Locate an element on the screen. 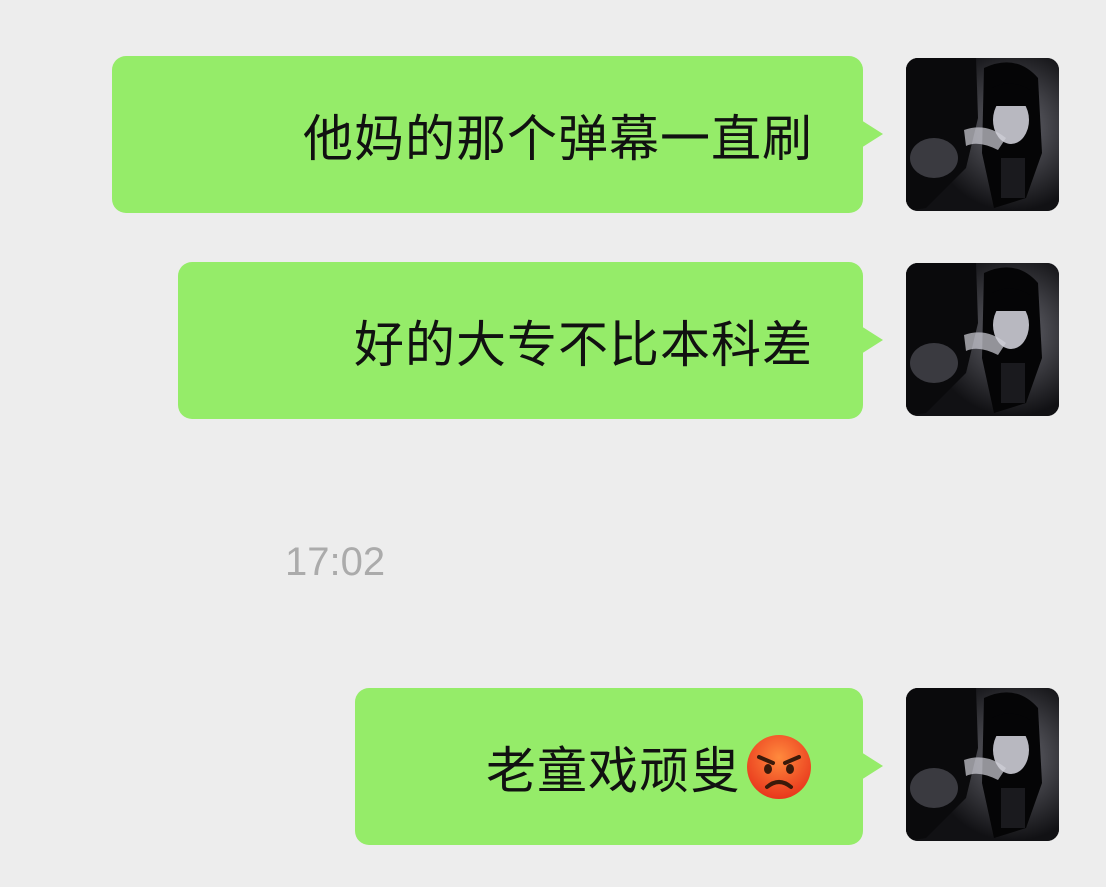  message-bubble: 老童戏顽叟 is located at coordinates (619, 766).